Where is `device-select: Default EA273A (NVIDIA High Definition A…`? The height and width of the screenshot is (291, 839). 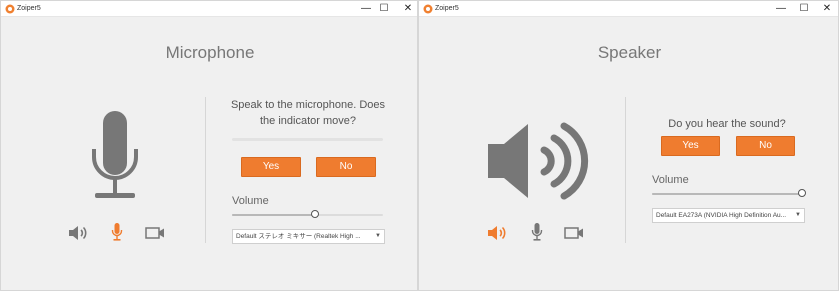 device-select: Default EA273A (NVIDIA High Definition A… is located at coordinates (728, 215).